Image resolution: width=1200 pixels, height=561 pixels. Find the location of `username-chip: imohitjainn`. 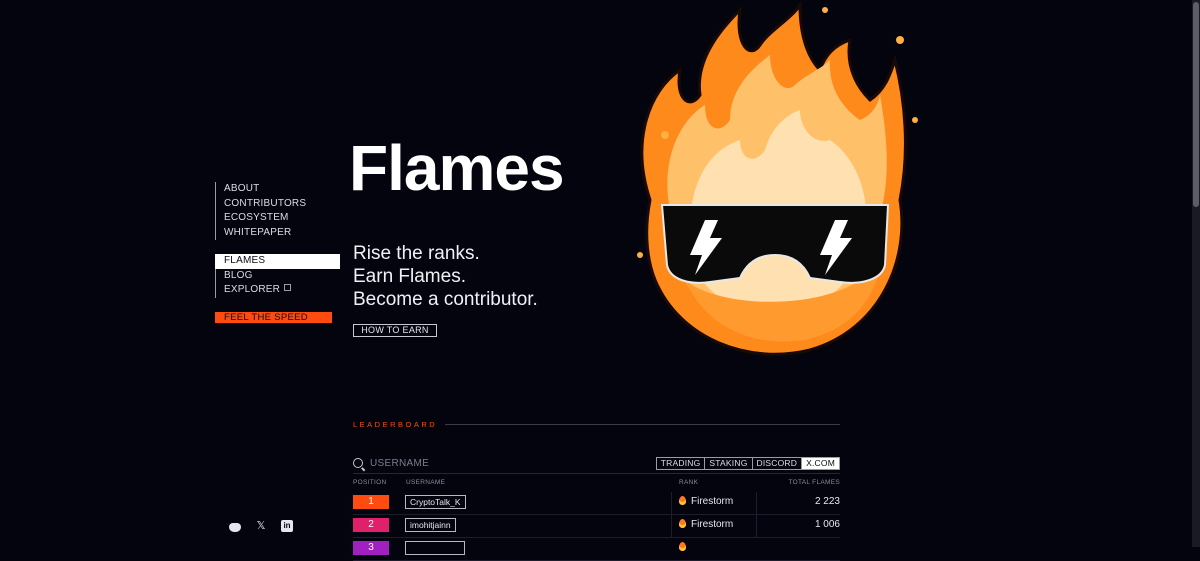

username-chip: imohitjainn is located at coordinates (430, 525).